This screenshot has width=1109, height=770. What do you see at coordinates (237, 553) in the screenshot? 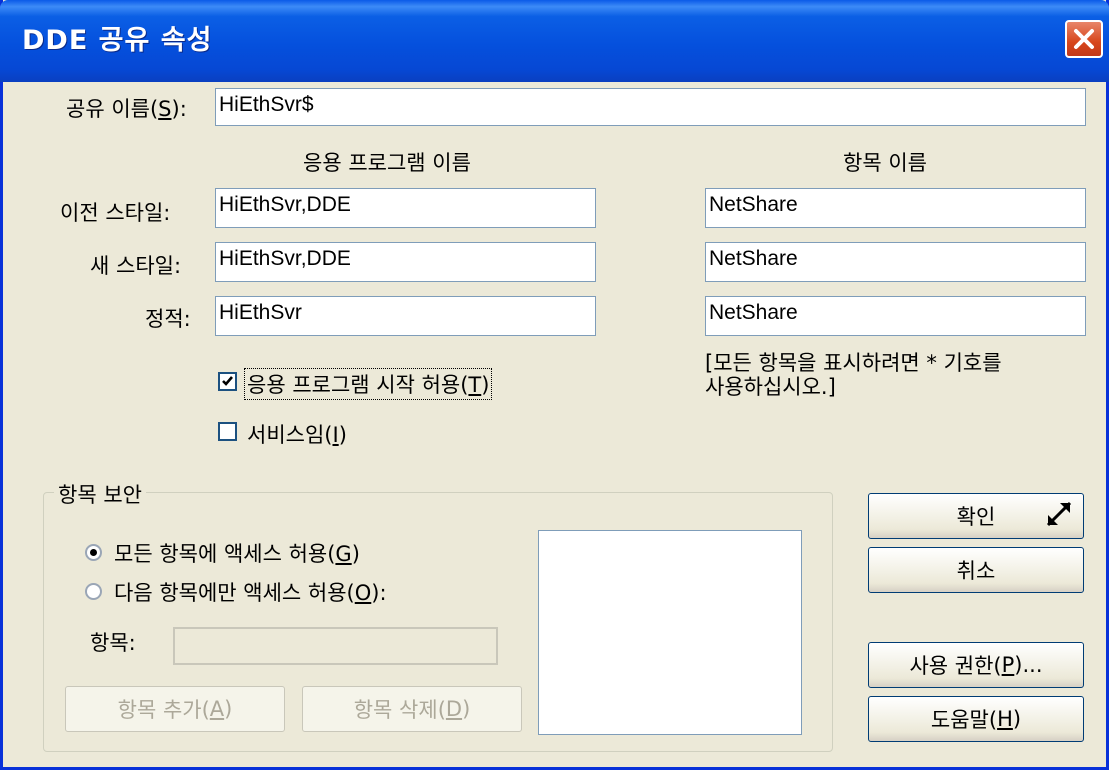
I see `allow-all-label: 모든 항목에 액세스 허용(G)` at bounding box center [237, 553].